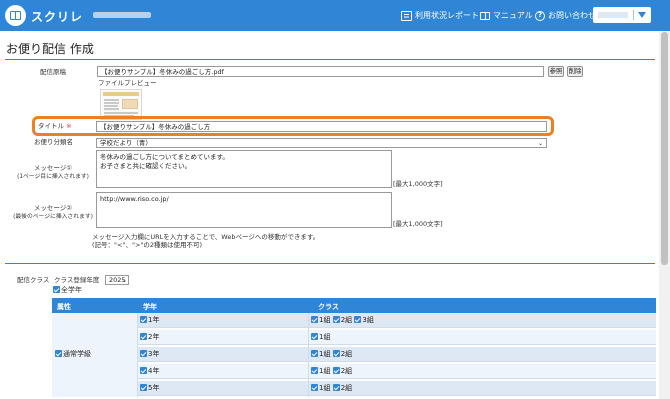 The image size is (670, 399). Describe the element at coordinates (67, 290) in the screenshot. I see `all-grades-checkbox: 全学年` at that location.